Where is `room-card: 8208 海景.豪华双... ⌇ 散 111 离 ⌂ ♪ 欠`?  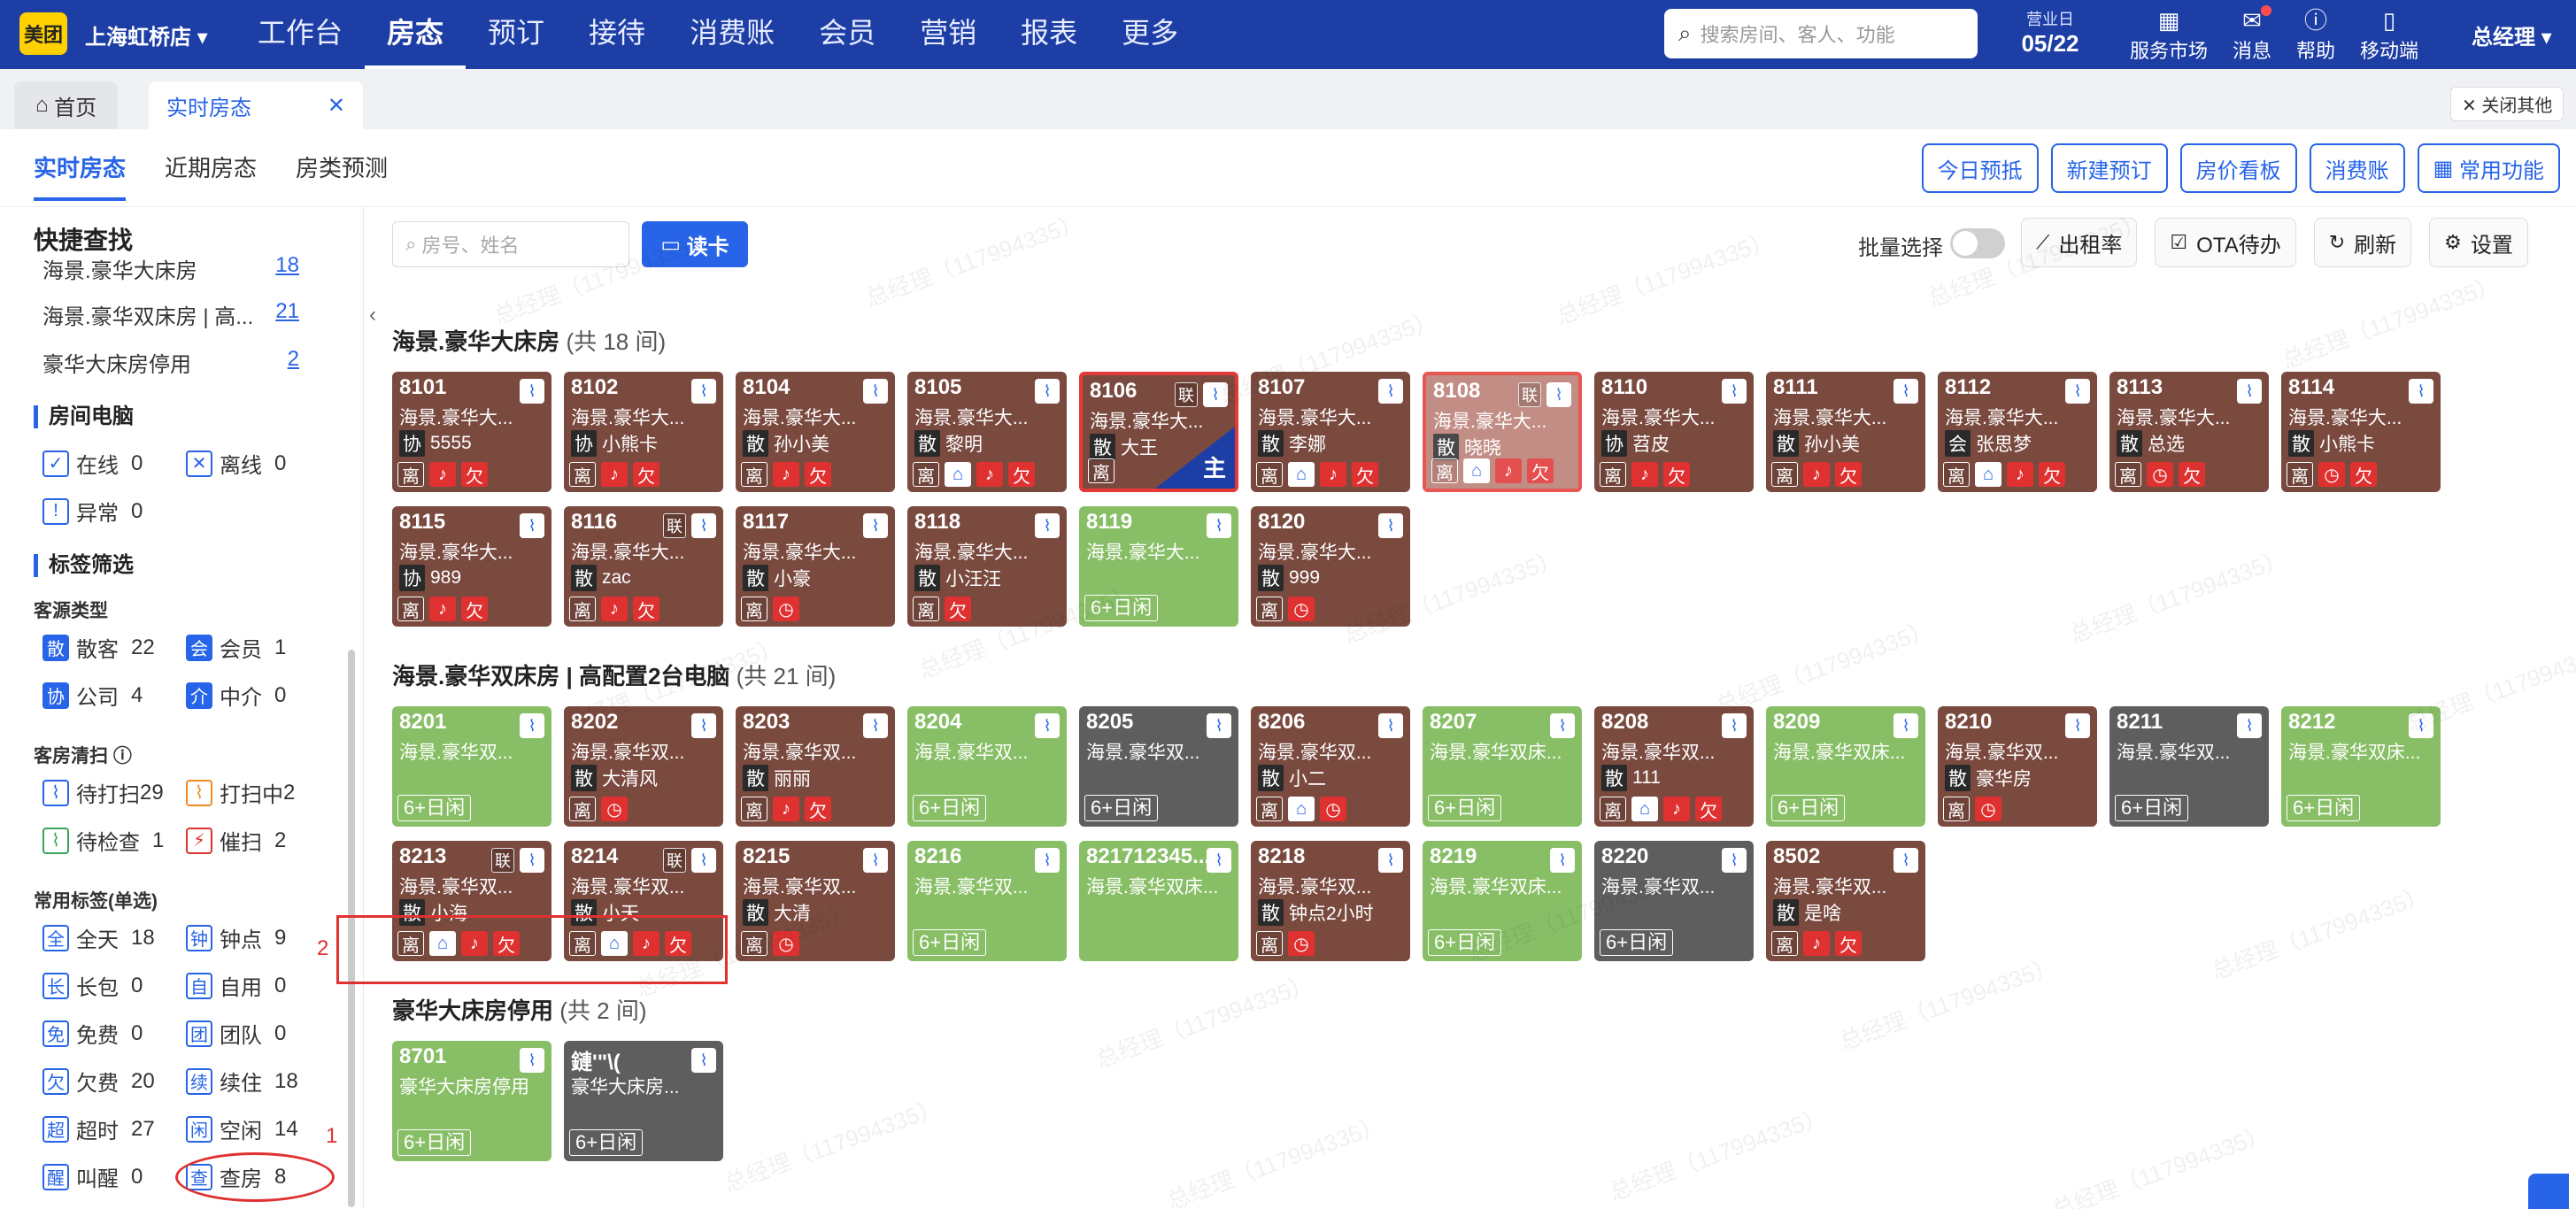
room-card: 8208 海景.豪华双... ⌇ 散 111 离 ⌂ ♪ 欠 is located at coordinates (1674, 766).